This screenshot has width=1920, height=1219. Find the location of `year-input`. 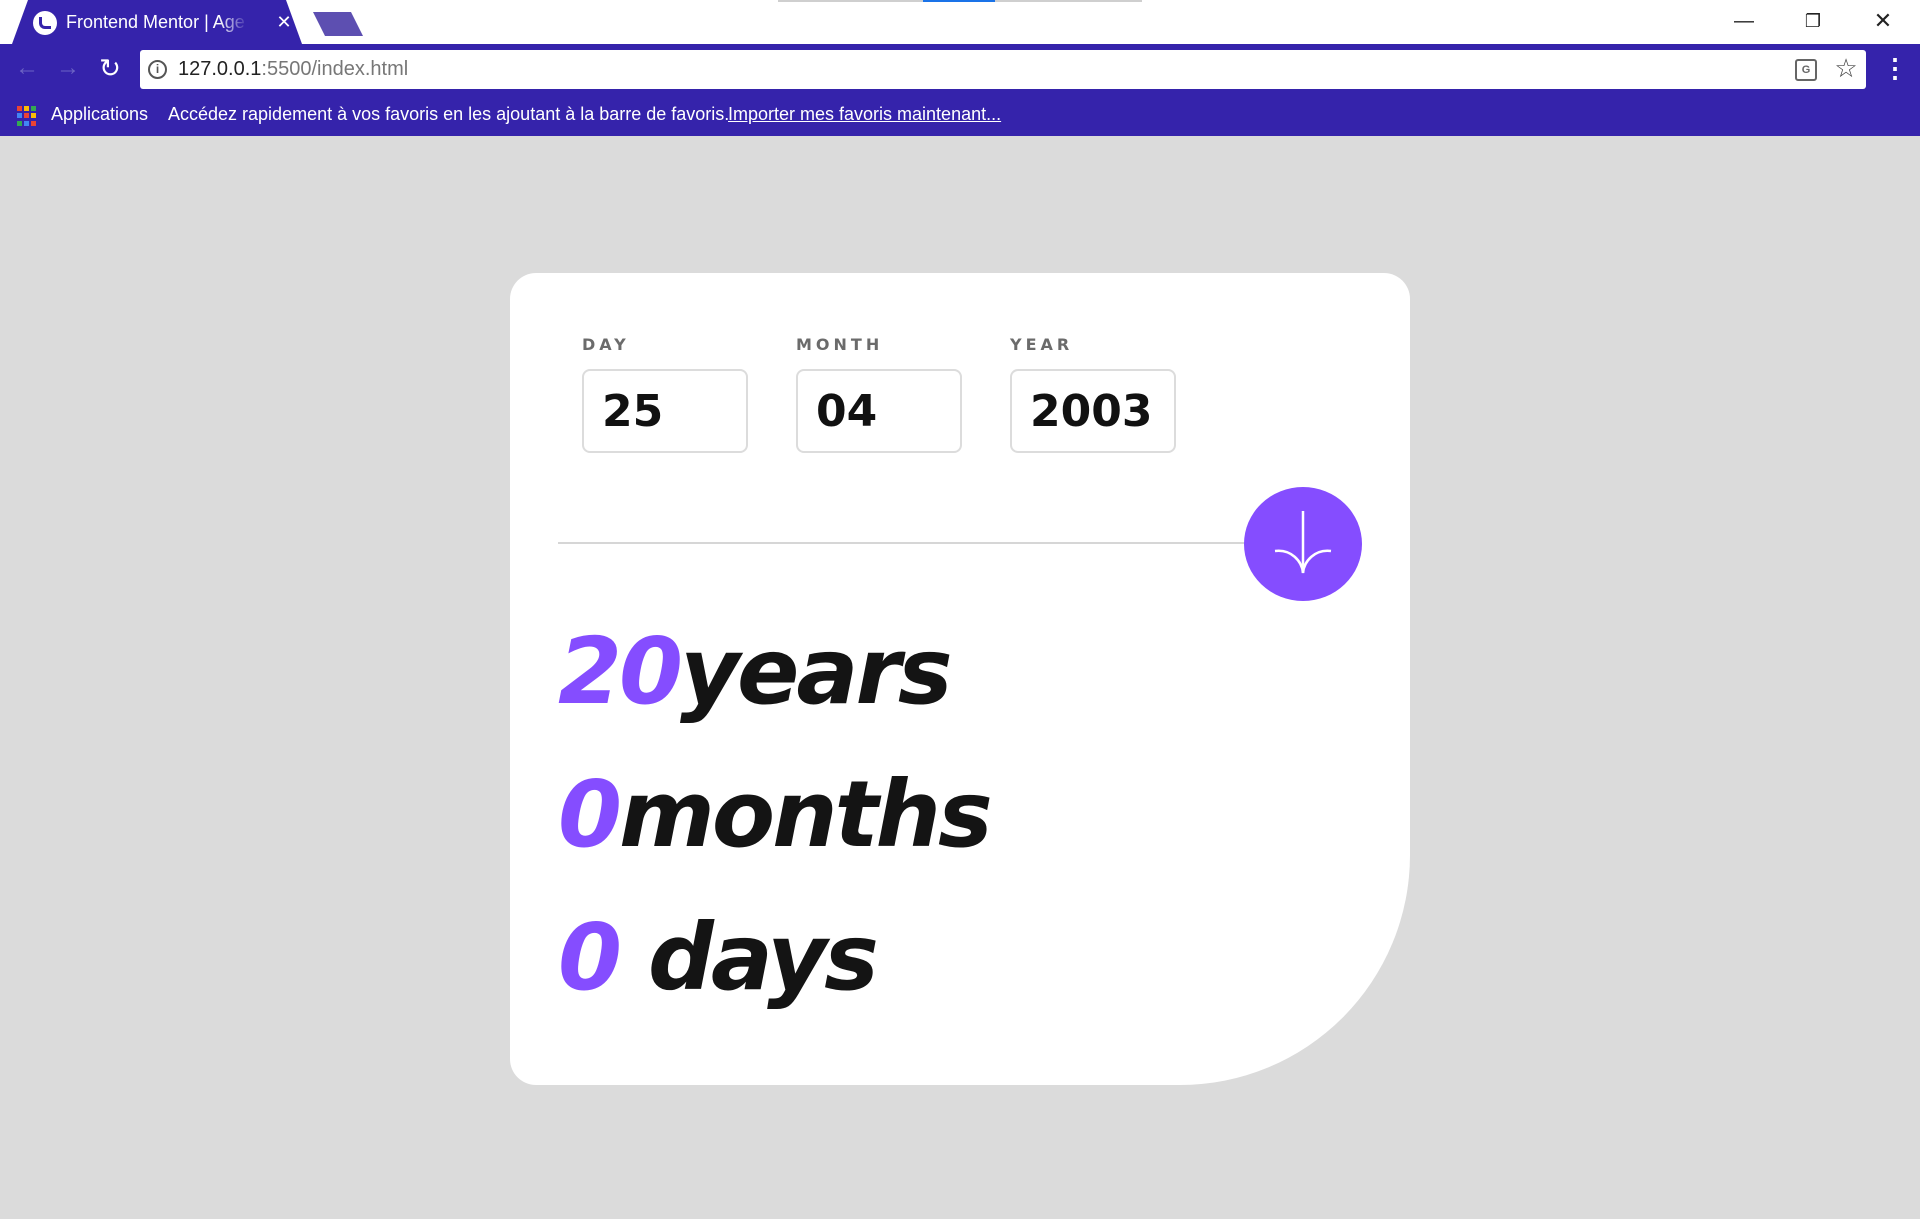

year-input is located at coordinates (1093, 411).